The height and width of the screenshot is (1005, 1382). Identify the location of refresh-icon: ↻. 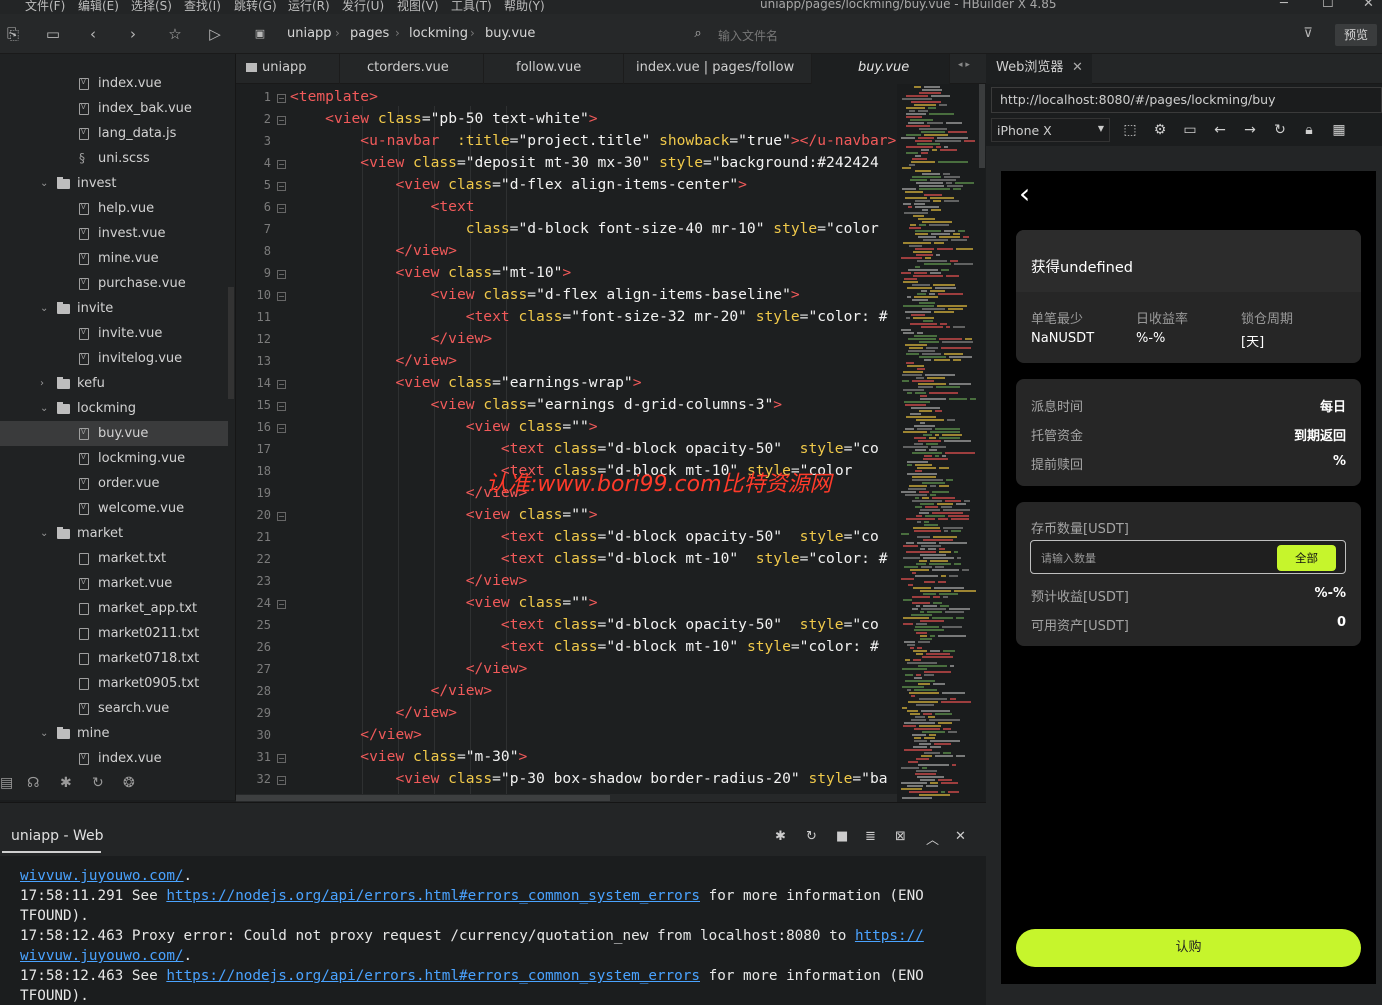
(1280, 130).